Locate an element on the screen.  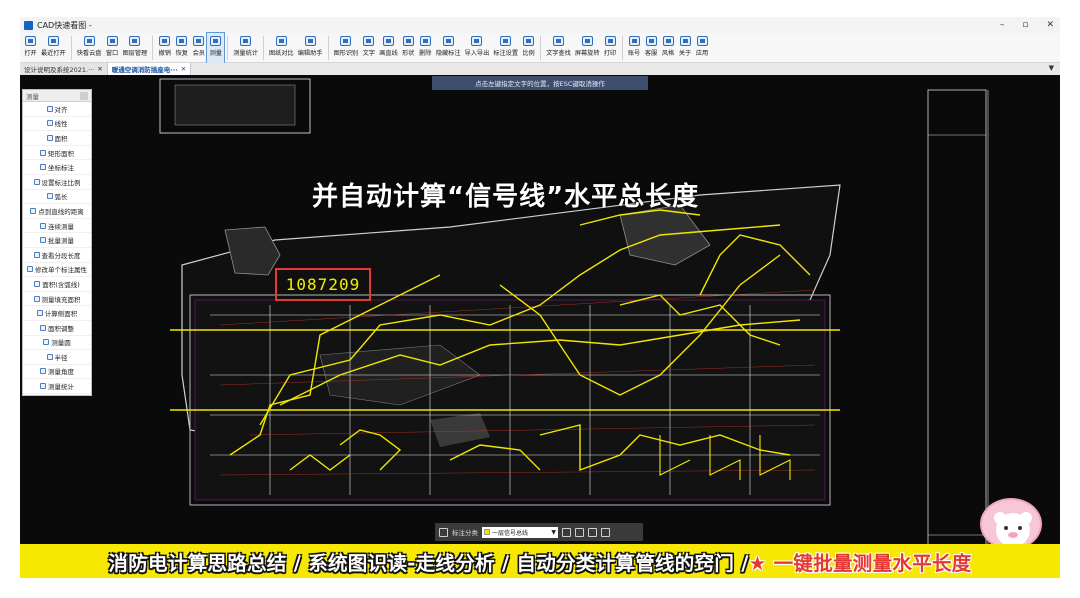
toolbar-button-label: 导入导出 is located at coordinates (477, 53).